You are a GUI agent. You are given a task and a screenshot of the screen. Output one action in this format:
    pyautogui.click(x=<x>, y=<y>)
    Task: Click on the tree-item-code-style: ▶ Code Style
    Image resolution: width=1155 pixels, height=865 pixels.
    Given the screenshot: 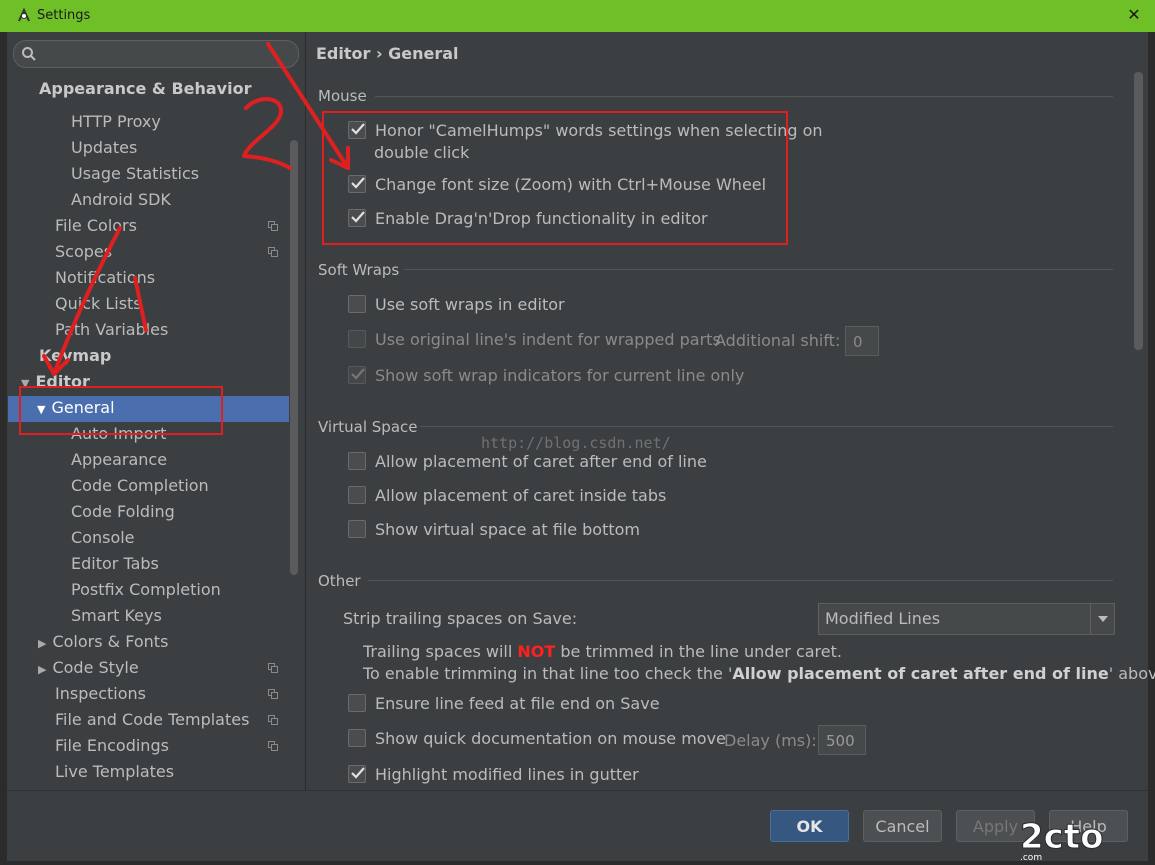 What is the action you would take?
    pyautogui.click(x=88, y=668)
    